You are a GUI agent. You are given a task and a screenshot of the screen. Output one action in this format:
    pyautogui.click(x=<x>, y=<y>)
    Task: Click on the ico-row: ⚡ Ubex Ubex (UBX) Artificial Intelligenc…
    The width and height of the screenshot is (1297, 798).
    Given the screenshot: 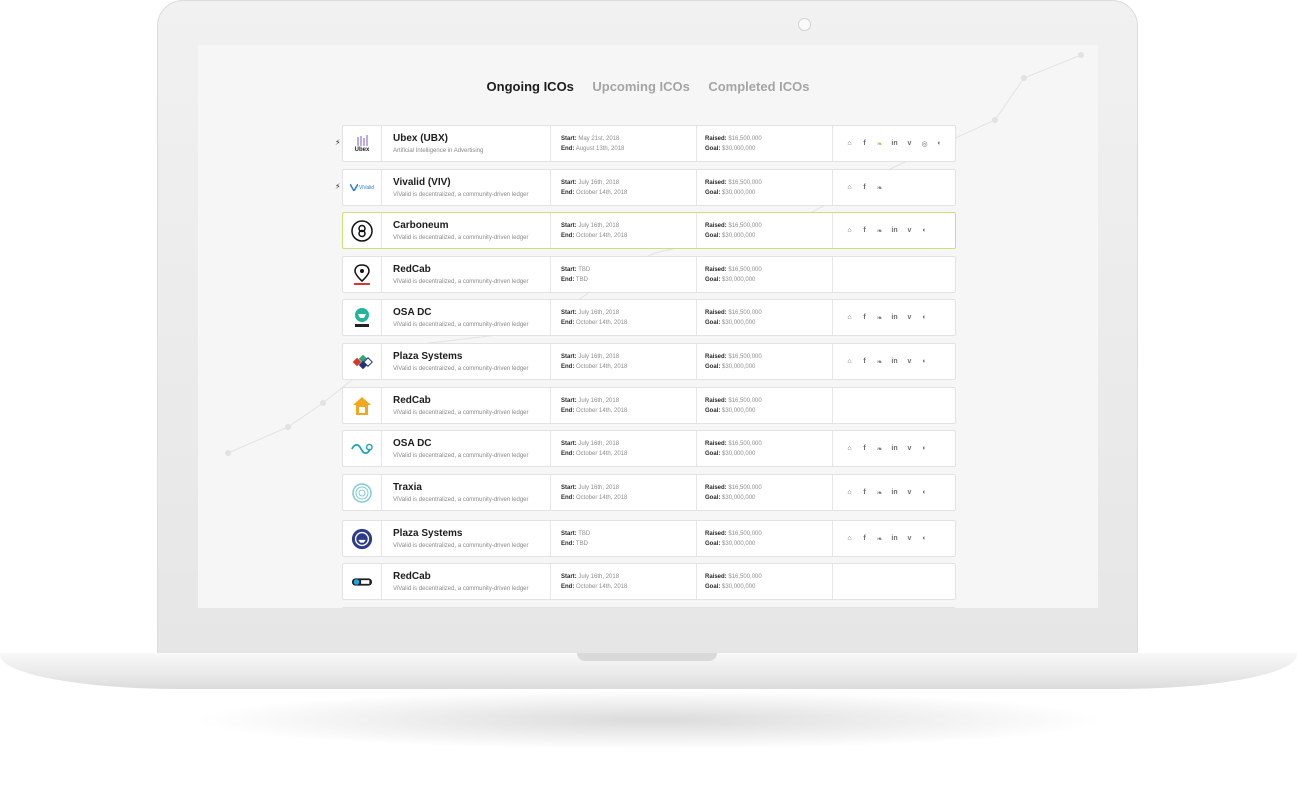 What is the action you would take?
    pyautogui.click(x=645, y=143)
    